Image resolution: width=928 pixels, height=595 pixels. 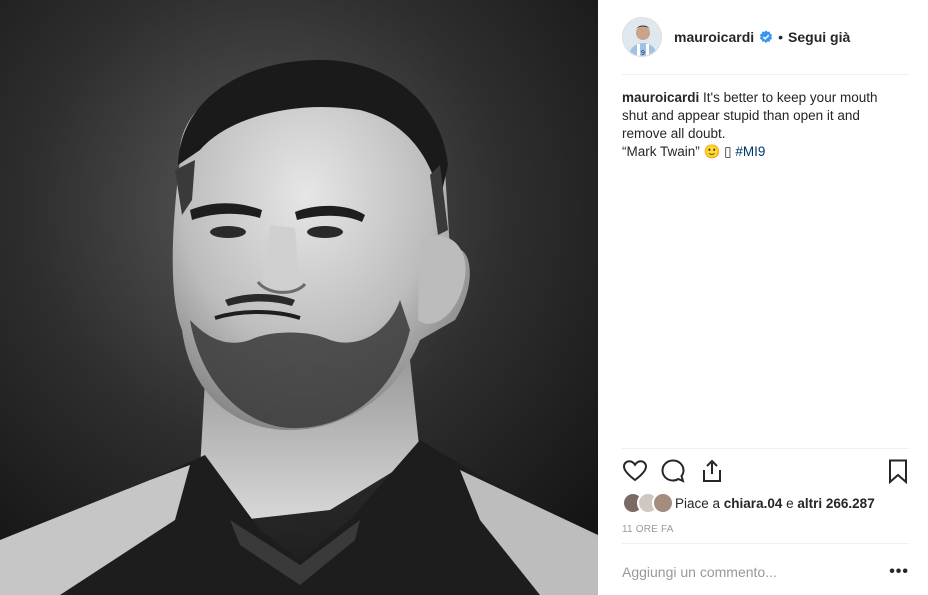 I want to click on avatar: 9, so click(x=642, y=37).